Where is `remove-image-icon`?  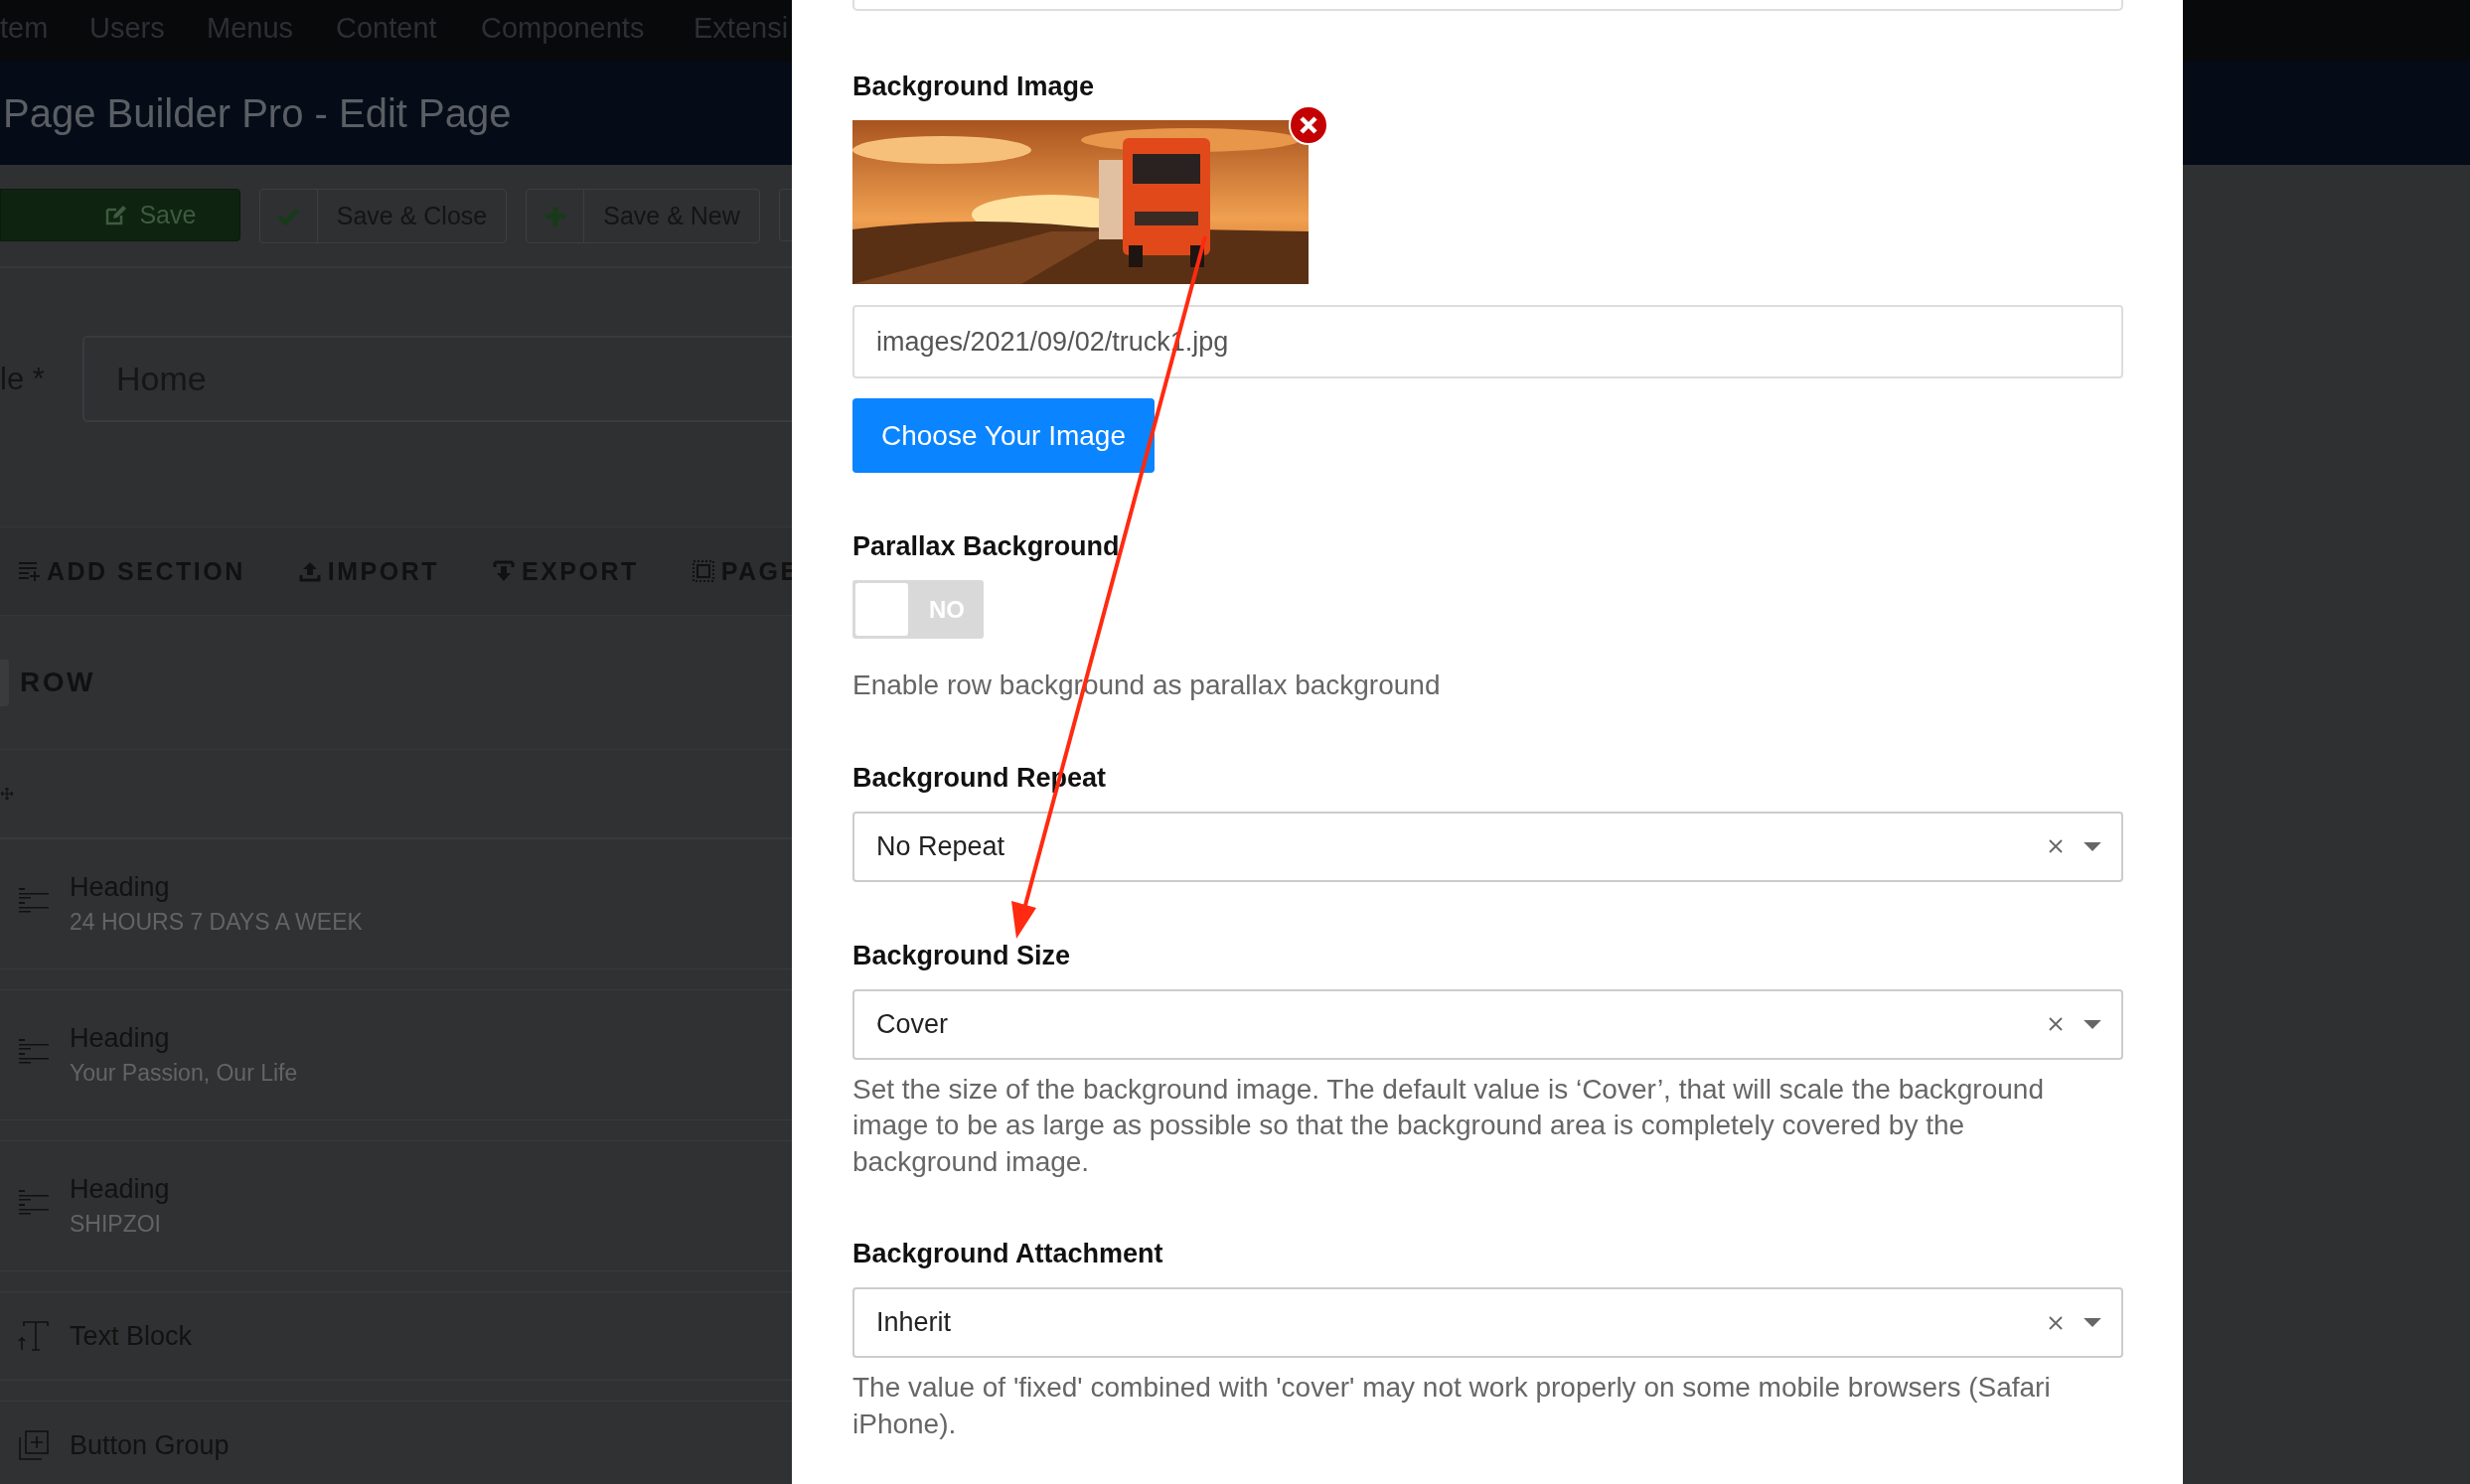
remove-image-icon is located at coordinates (1308, 125).